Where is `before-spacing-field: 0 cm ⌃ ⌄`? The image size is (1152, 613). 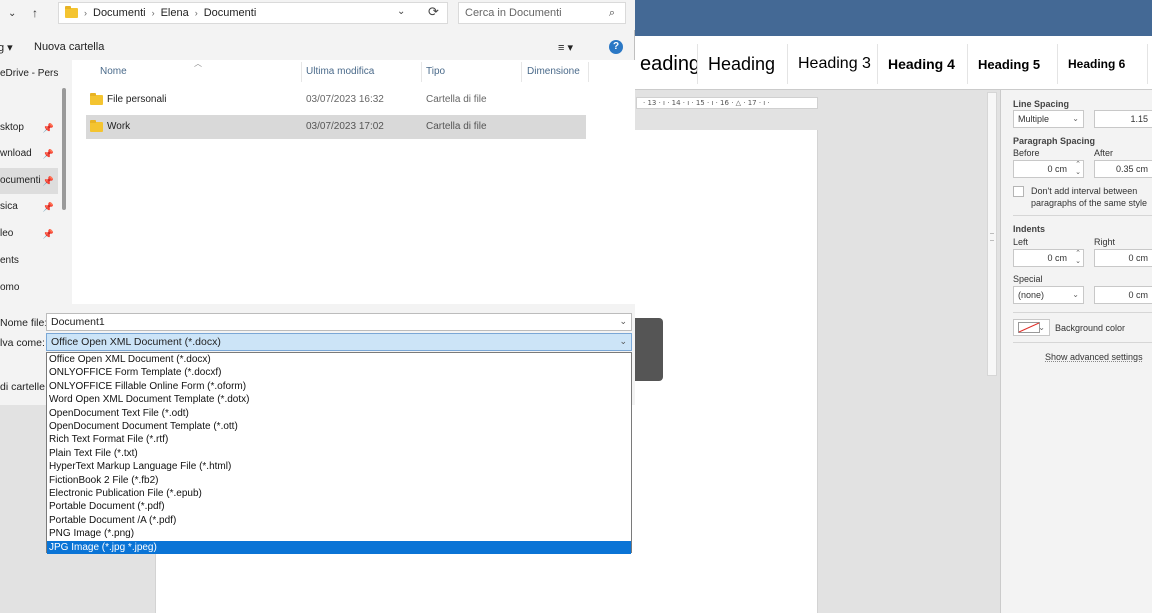
before-spacing-field: 0 cm ⌃ ⌄ is located at coordinates (1048, 169).